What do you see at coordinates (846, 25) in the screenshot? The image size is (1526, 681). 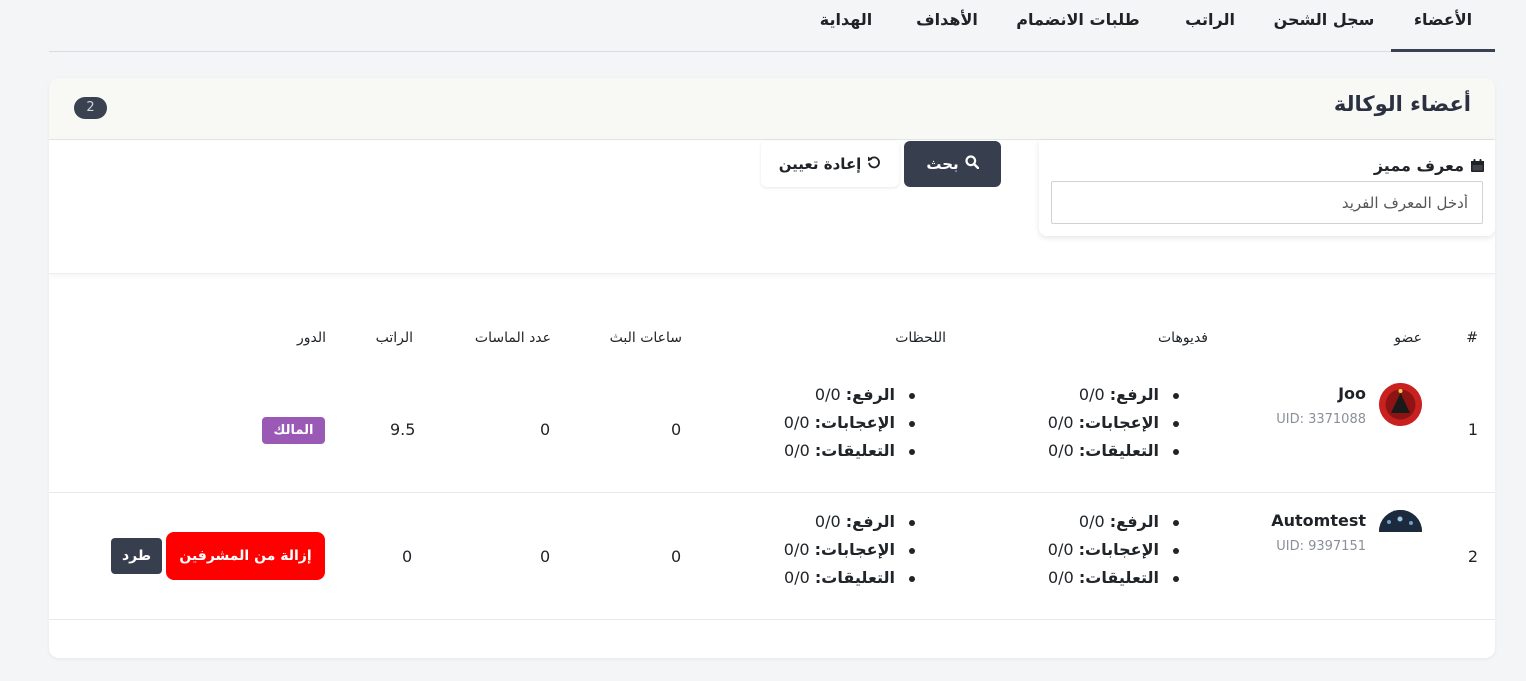 I see `tab-gifts: الهداية` at bounding box center [846, 25].